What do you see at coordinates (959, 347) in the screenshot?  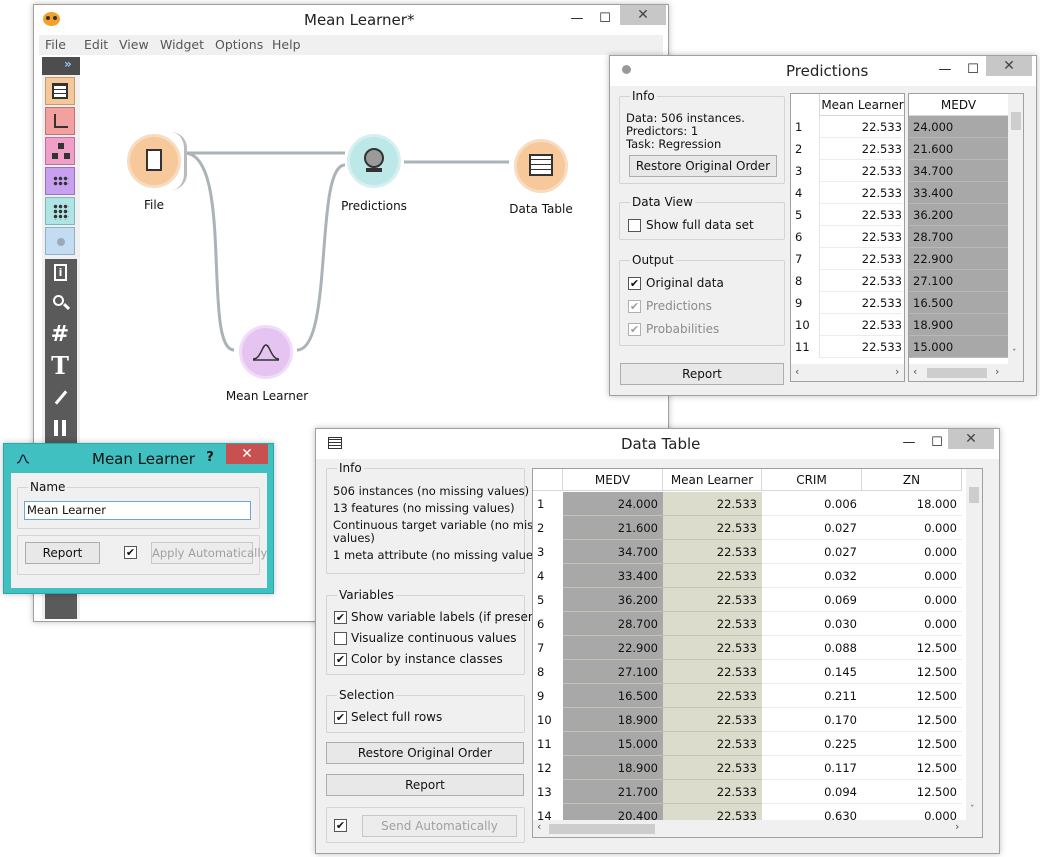 I see `target-cell: 15.000` at bounding box center [959, 347].